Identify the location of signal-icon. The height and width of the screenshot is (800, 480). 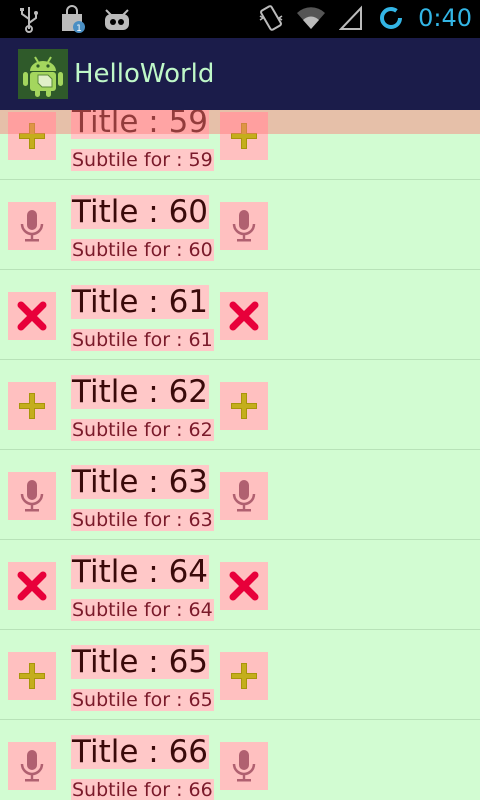
(351, 18).